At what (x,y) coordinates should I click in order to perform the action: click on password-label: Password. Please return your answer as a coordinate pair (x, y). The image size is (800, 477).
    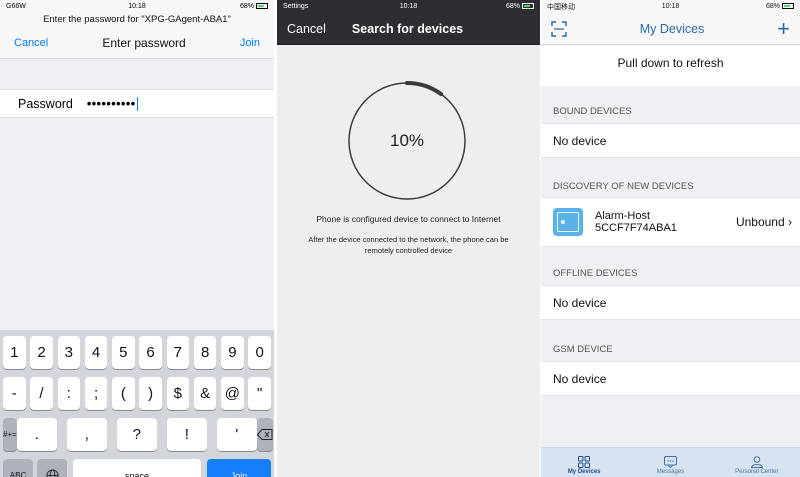
    Looking at the image, I should click on (45, 103).